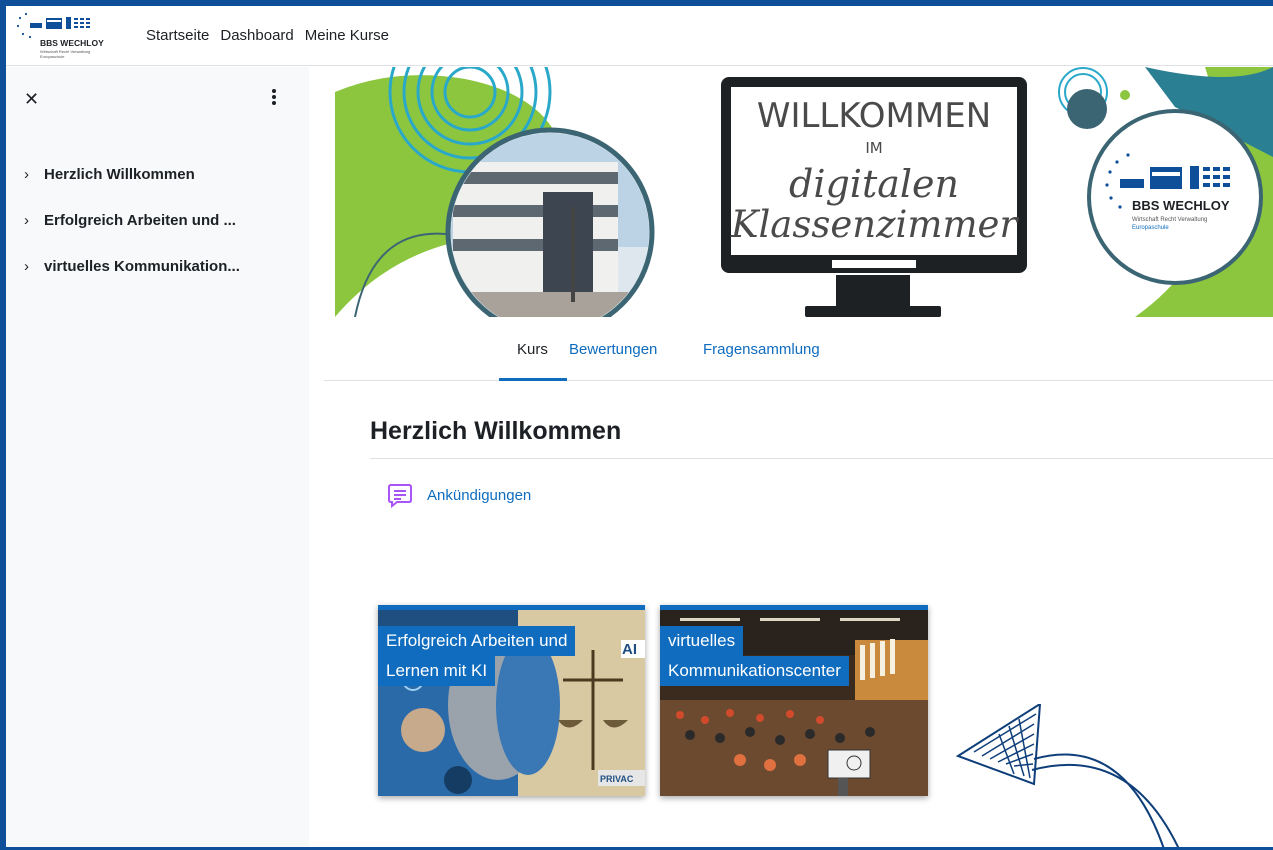  What do you see at coordinates (874, 184) in the screenshot?
I see `banner-text-digitalen: digitalen` at bounding box center [874, 184].